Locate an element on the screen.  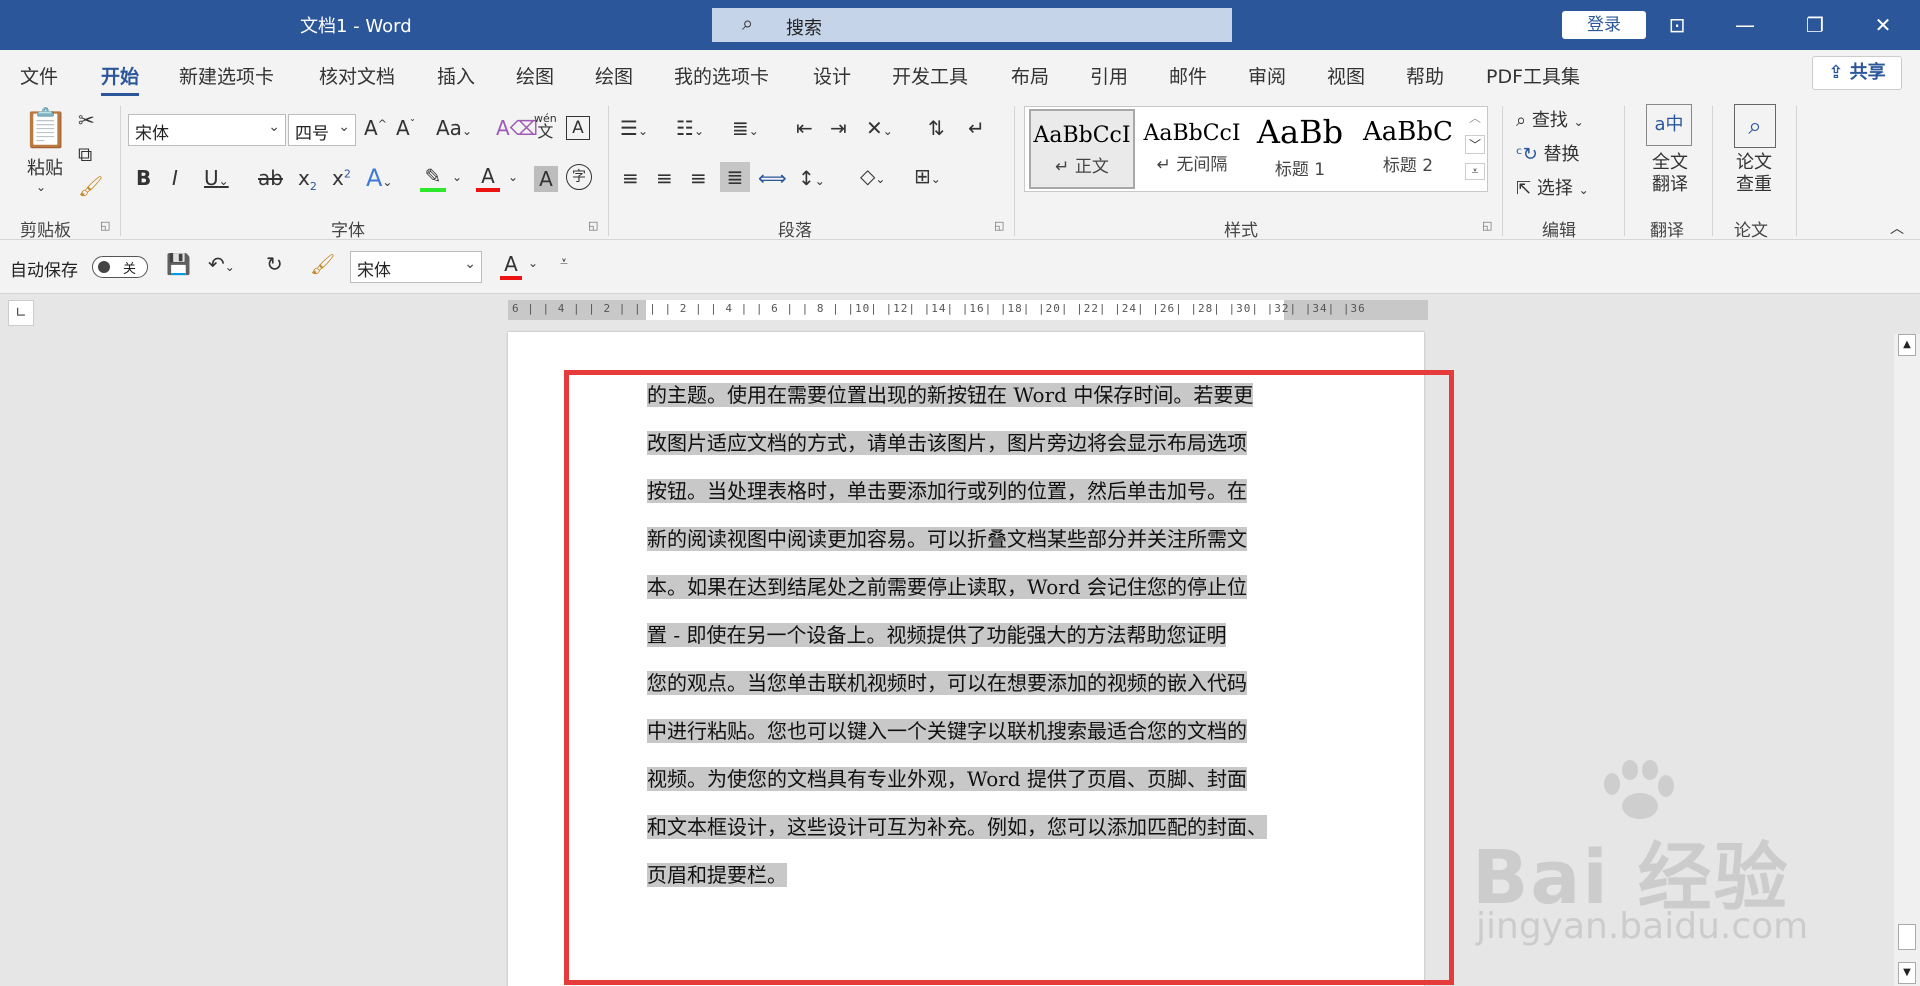
distributed-icon: ⟺ is located at coordinates (772, 178).